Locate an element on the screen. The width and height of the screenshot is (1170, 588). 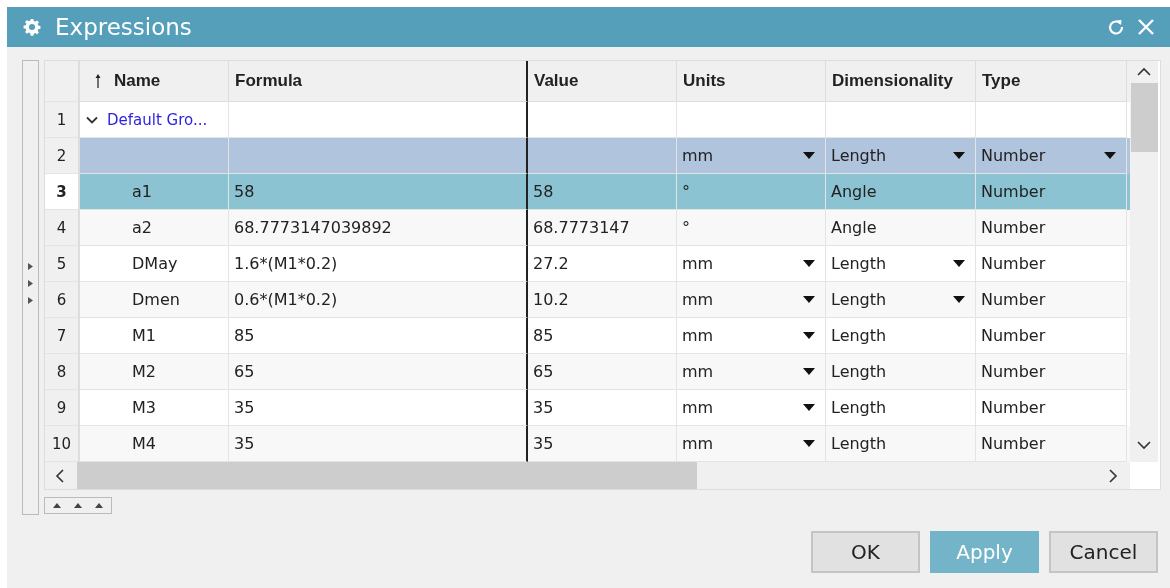
row-number: 8 is located at coordinates (62, 372).